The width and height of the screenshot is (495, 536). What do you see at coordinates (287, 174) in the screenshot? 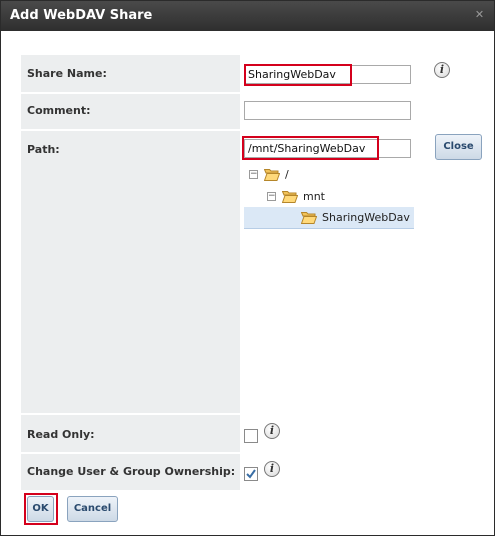
I see `tree-label-root: /` at bounding box center [287, 174].